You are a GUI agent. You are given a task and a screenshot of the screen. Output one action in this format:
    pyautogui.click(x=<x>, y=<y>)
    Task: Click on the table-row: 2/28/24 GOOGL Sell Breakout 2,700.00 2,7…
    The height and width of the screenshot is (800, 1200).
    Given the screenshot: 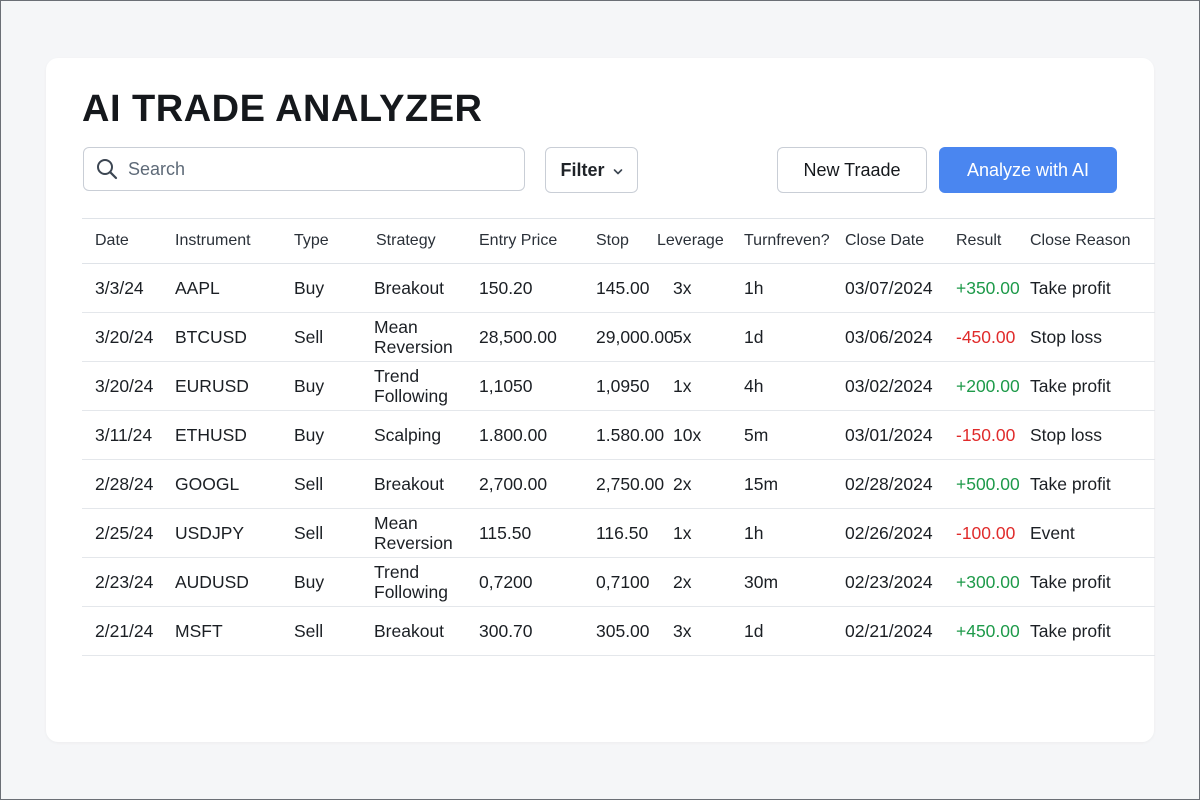 What is the action you would take?
    pyautogui.click(x=618, y=484)
    